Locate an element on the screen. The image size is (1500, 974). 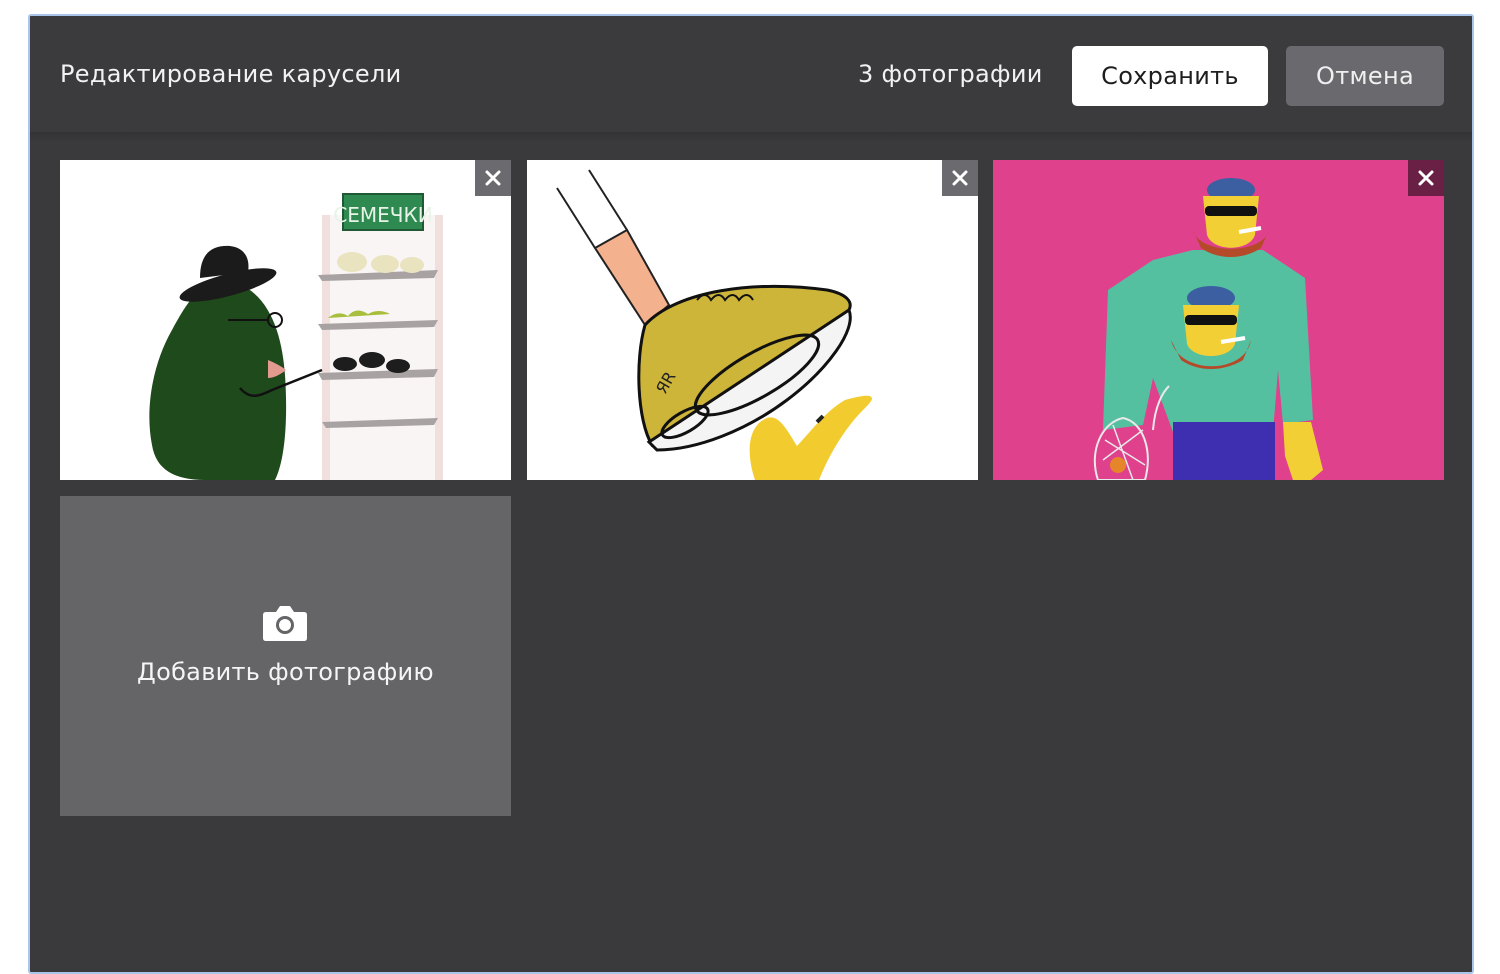
photo-shoe-illustration: ЯR is located at coordinates (752, 320).